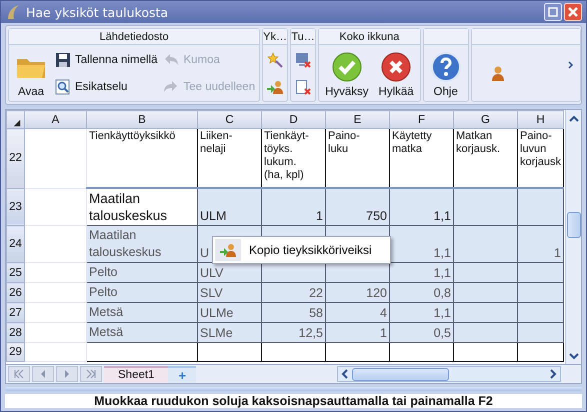 The image size is (587, 412). I want to click on row-header: 23, so click(15, 207).